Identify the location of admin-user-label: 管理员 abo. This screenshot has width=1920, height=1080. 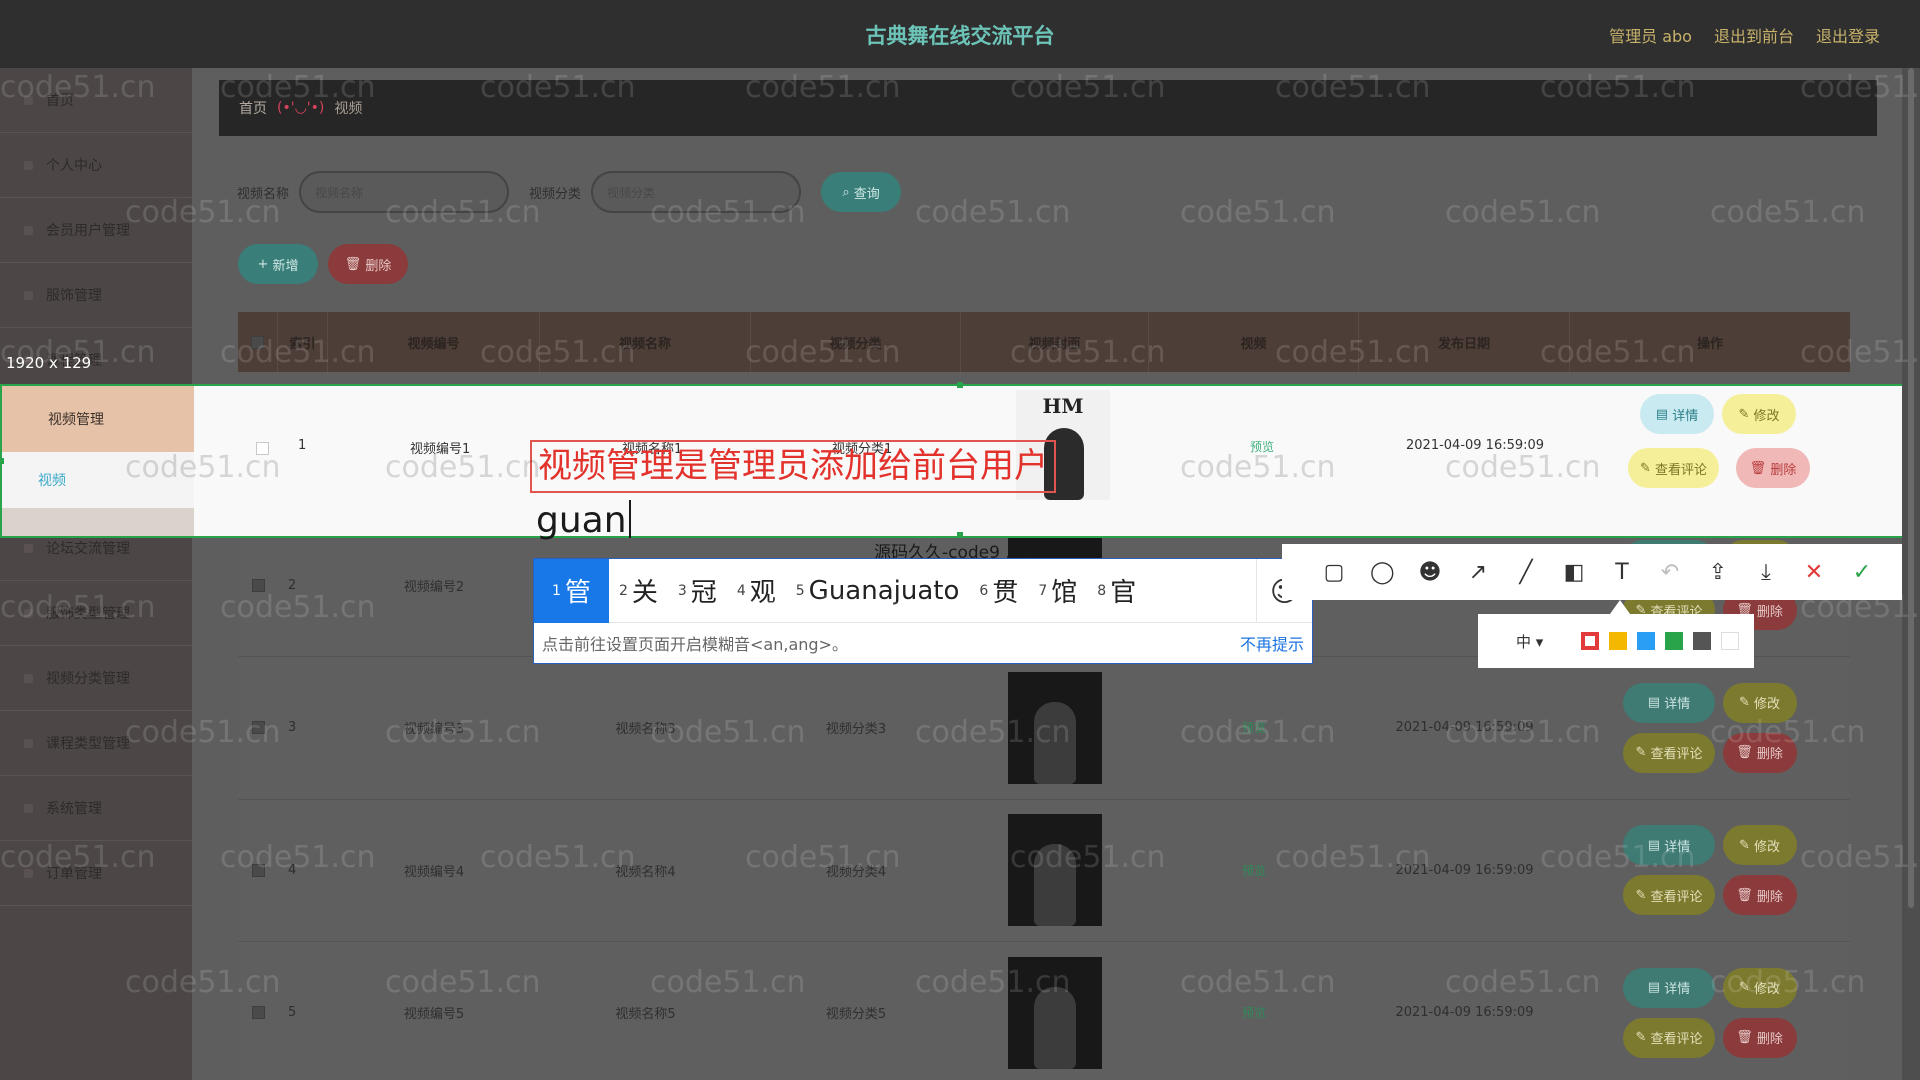
(1650, 36).